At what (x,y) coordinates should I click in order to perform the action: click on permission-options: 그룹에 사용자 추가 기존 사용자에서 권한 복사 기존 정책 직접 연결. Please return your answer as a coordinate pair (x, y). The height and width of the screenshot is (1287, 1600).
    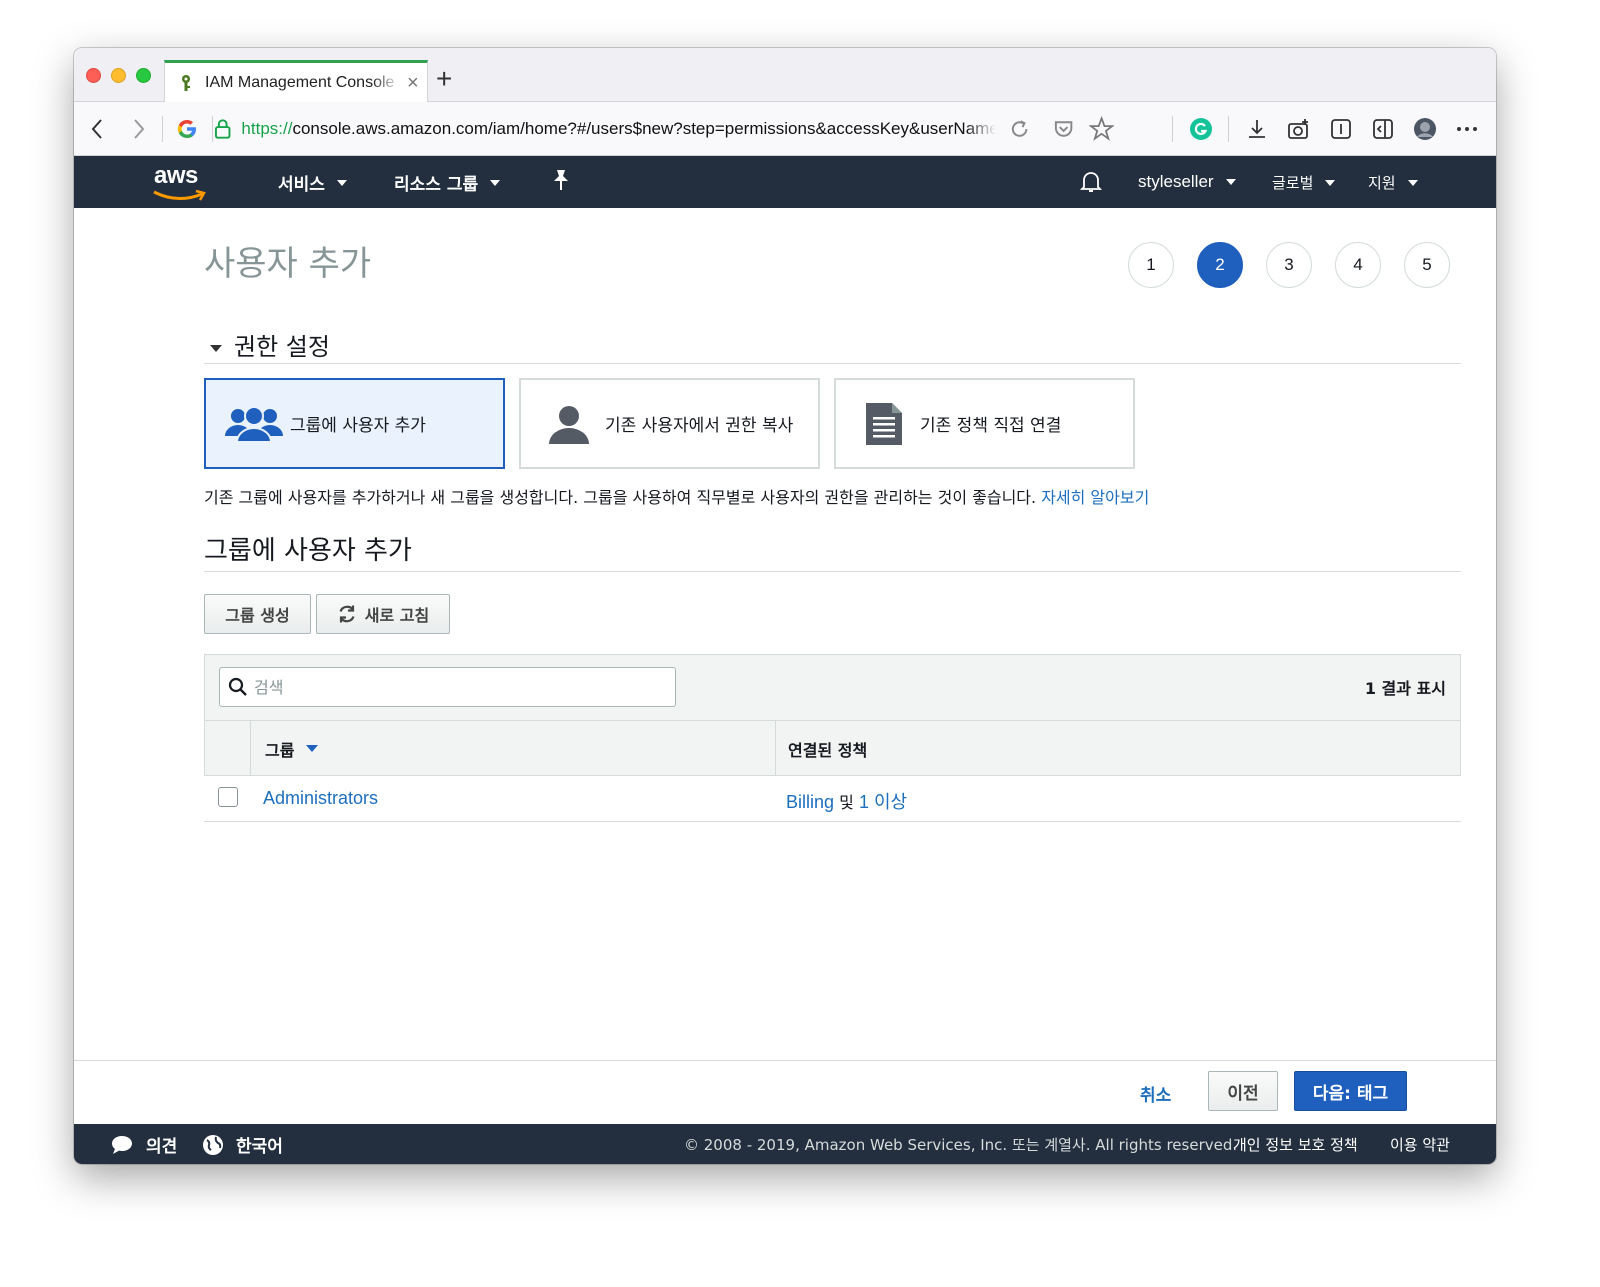
    Looking at the image, I should click on (669, 423).